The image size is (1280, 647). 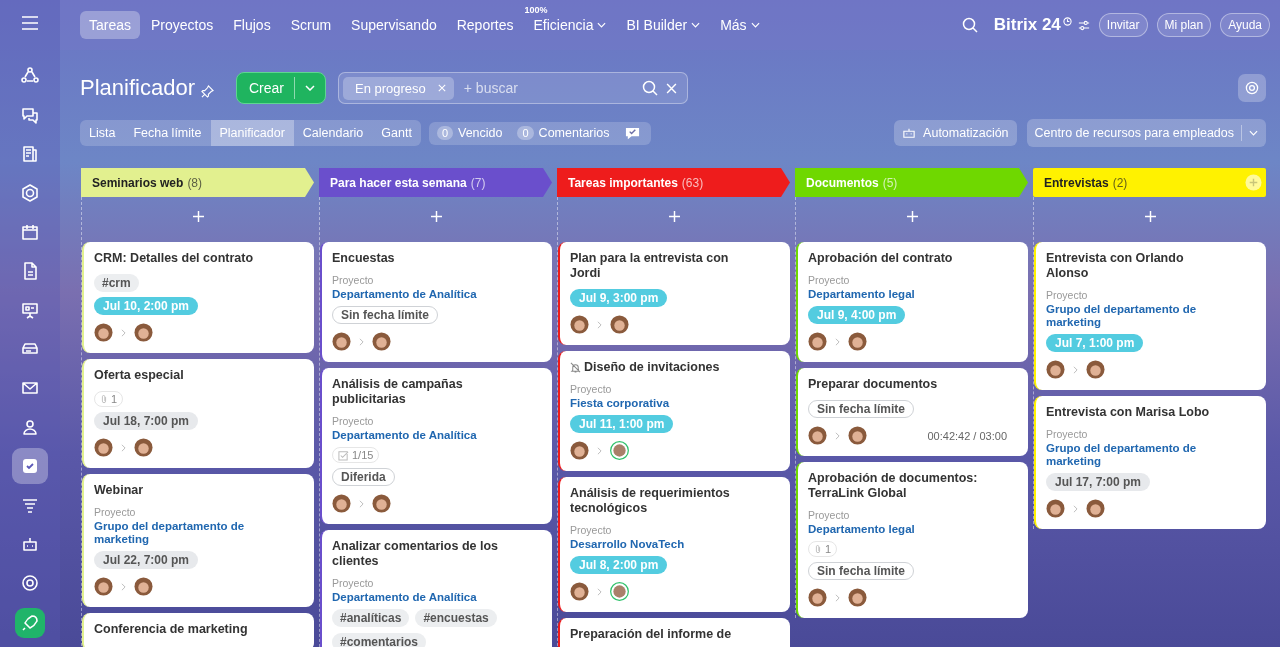 I want to click on task-title: Aprobación de documentos: TerraLink Global, so click(x=893, y=486).